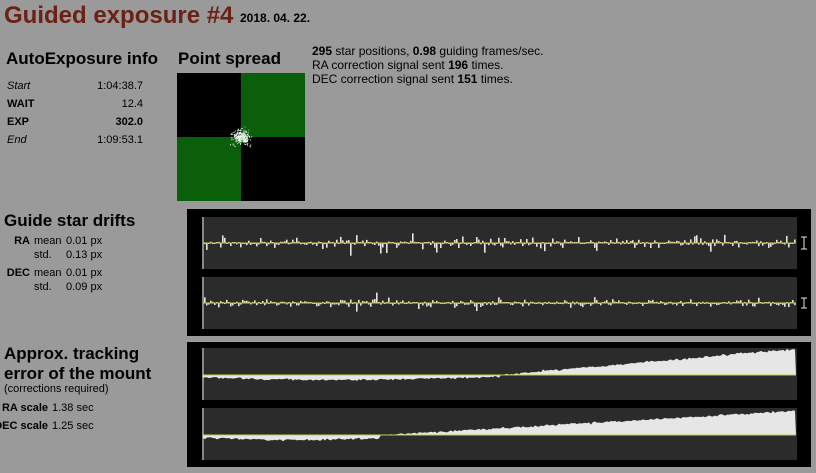 This screenshot has width=816, height=473. What do you see at coordinates (78, 373) in the screenshot?
I see `tracking-heading-line2: error of the mount` at bounding box center [78, 373].